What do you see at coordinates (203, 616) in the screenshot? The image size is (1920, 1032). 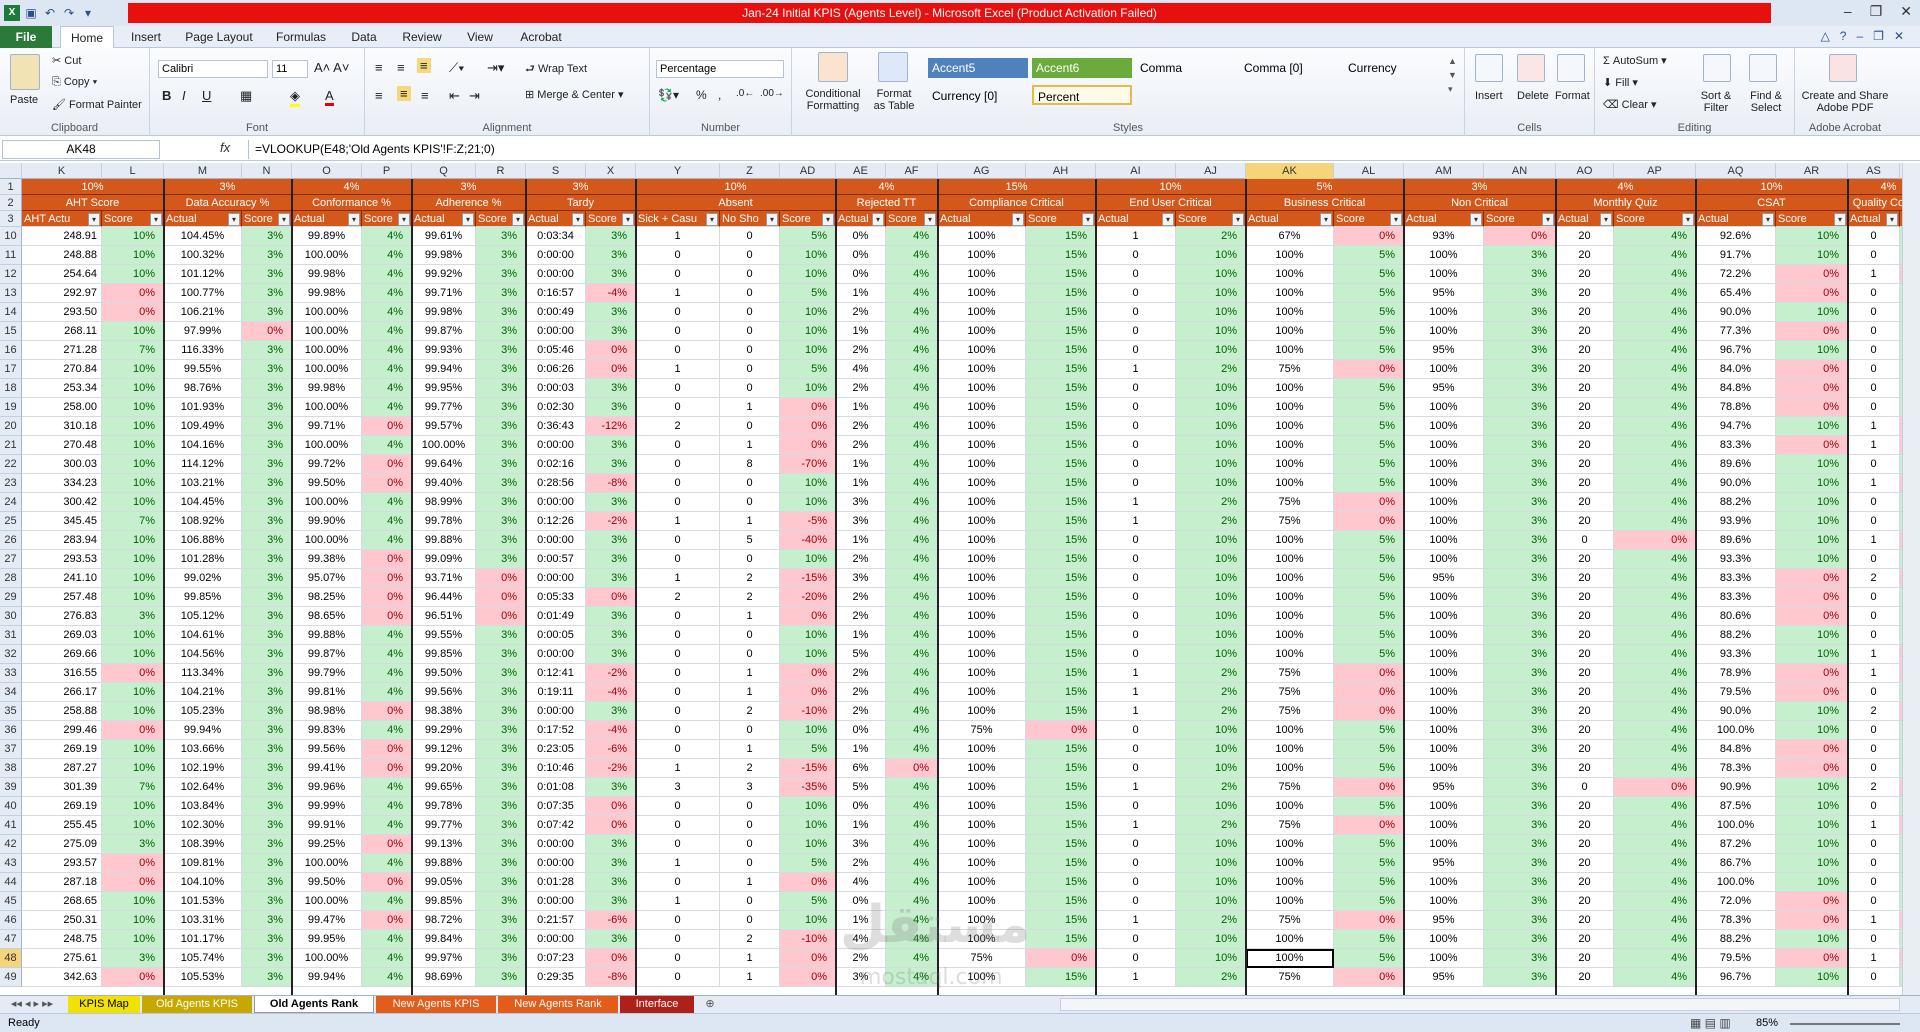 I see `data-cell: 105.12%` at bounding box center [203, 616].